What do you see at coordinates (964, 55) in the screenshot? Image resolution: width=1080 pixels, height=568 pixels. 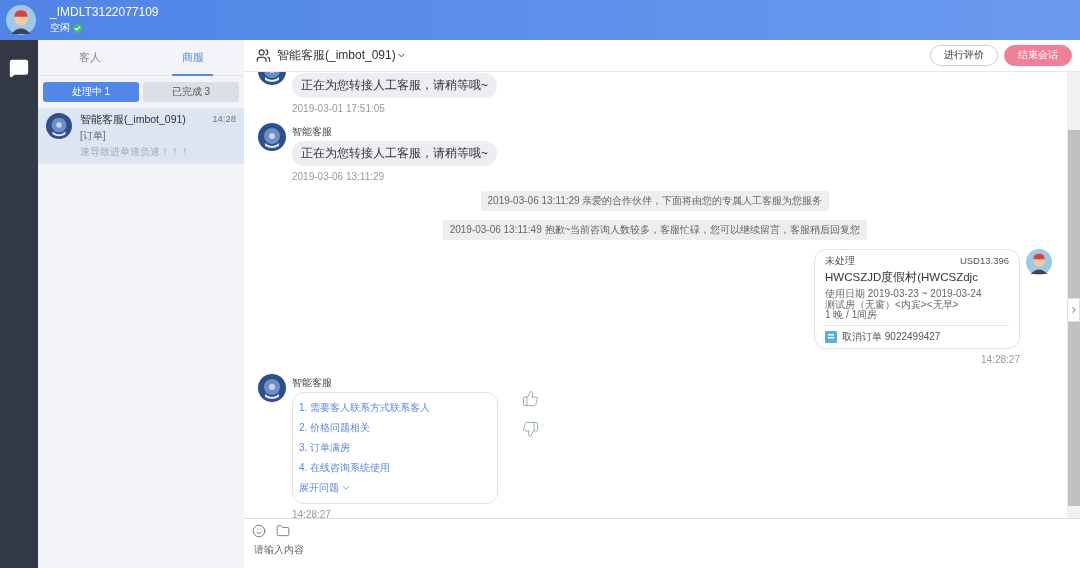 I see `rate-button: 进行评价` at bounding box center [964, 55].